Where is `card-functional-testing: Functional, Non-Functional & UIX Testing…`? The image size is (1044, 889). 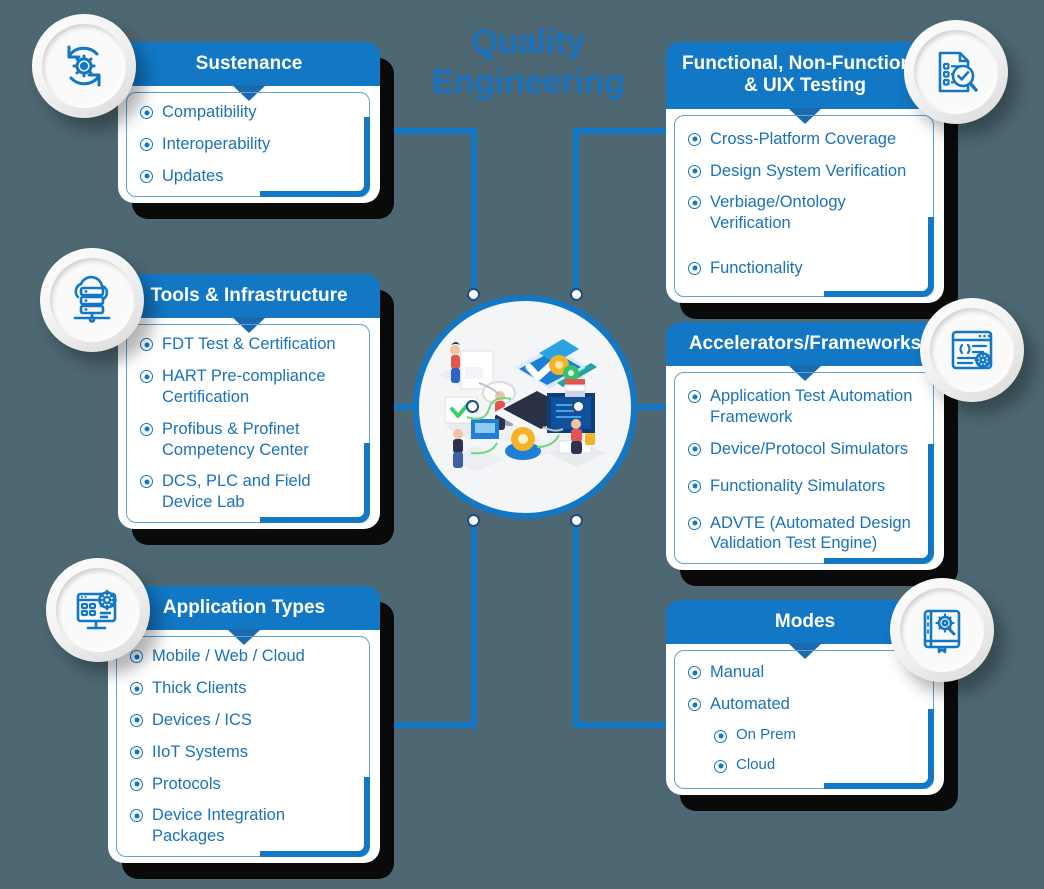
card-functional-testing: Functional, Non-Functional & UIX Testing… is located at coordinates (805, 172).